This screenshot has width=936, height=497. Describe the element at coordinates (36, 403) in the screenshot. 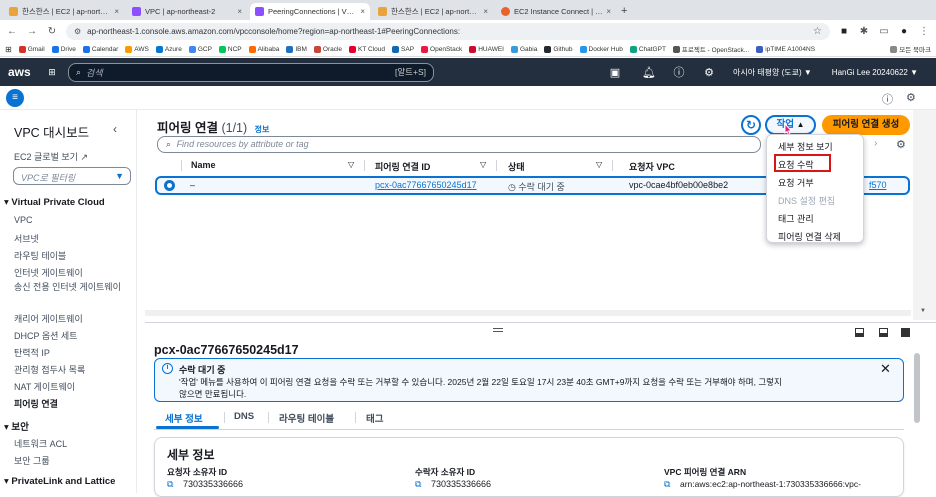

I see `sidebar-item-peering-connections: 피어링 연결` at that location.